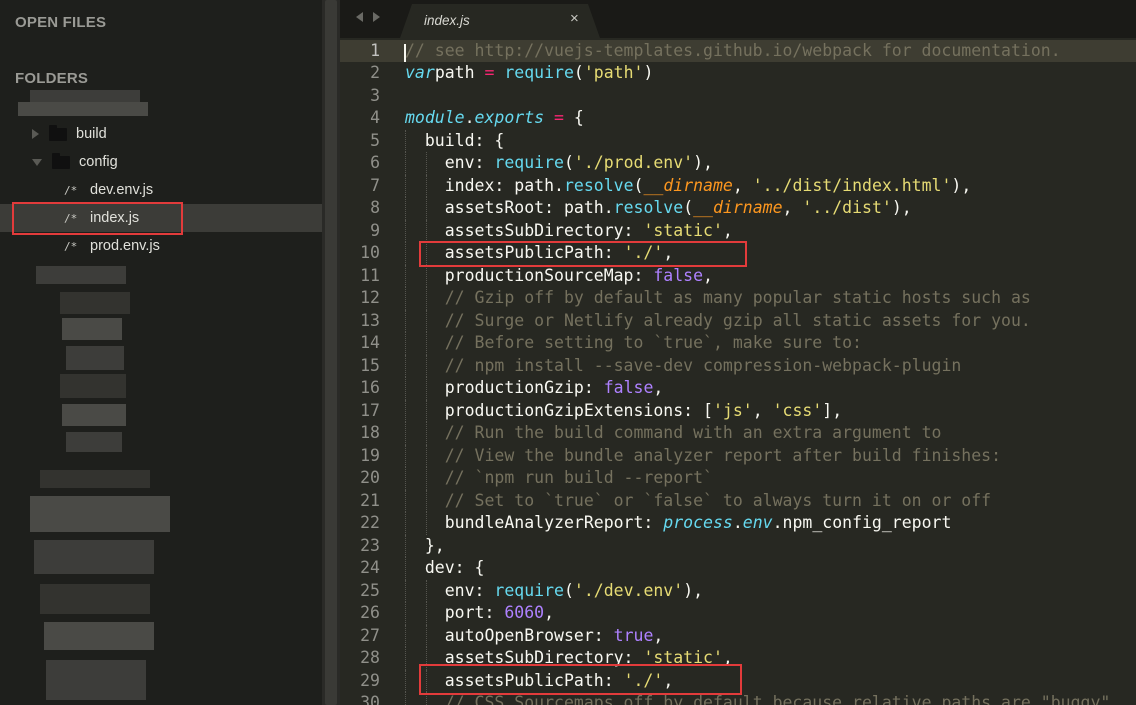 Image resolution: width=1136 pixels, height=705 pixels. What do you see at coordinates (58, 132) in the screenshot?
I see `folder-icon` at bounding box center [58, 132].